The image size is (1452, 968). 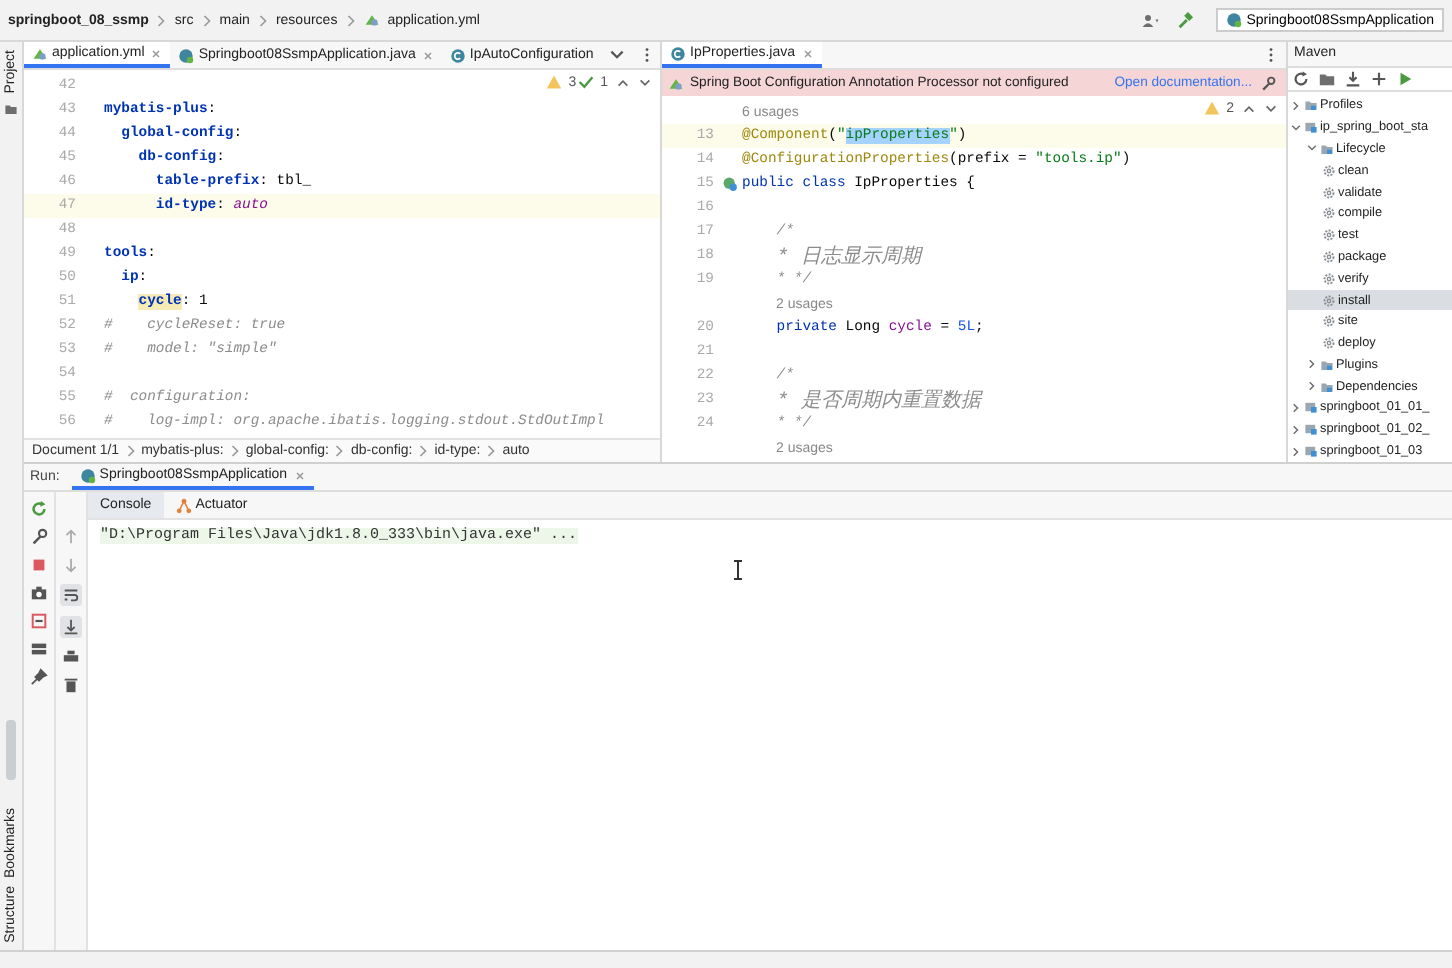 I want to click on user-icon, so click(x=1151, y=20).